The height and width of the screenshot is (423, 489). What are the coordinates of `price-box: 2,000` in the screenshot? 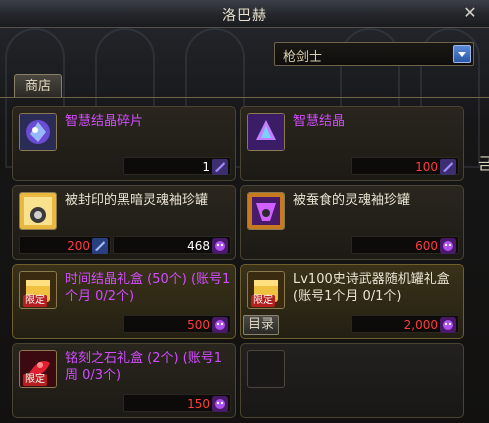 It's located at (405, 324).